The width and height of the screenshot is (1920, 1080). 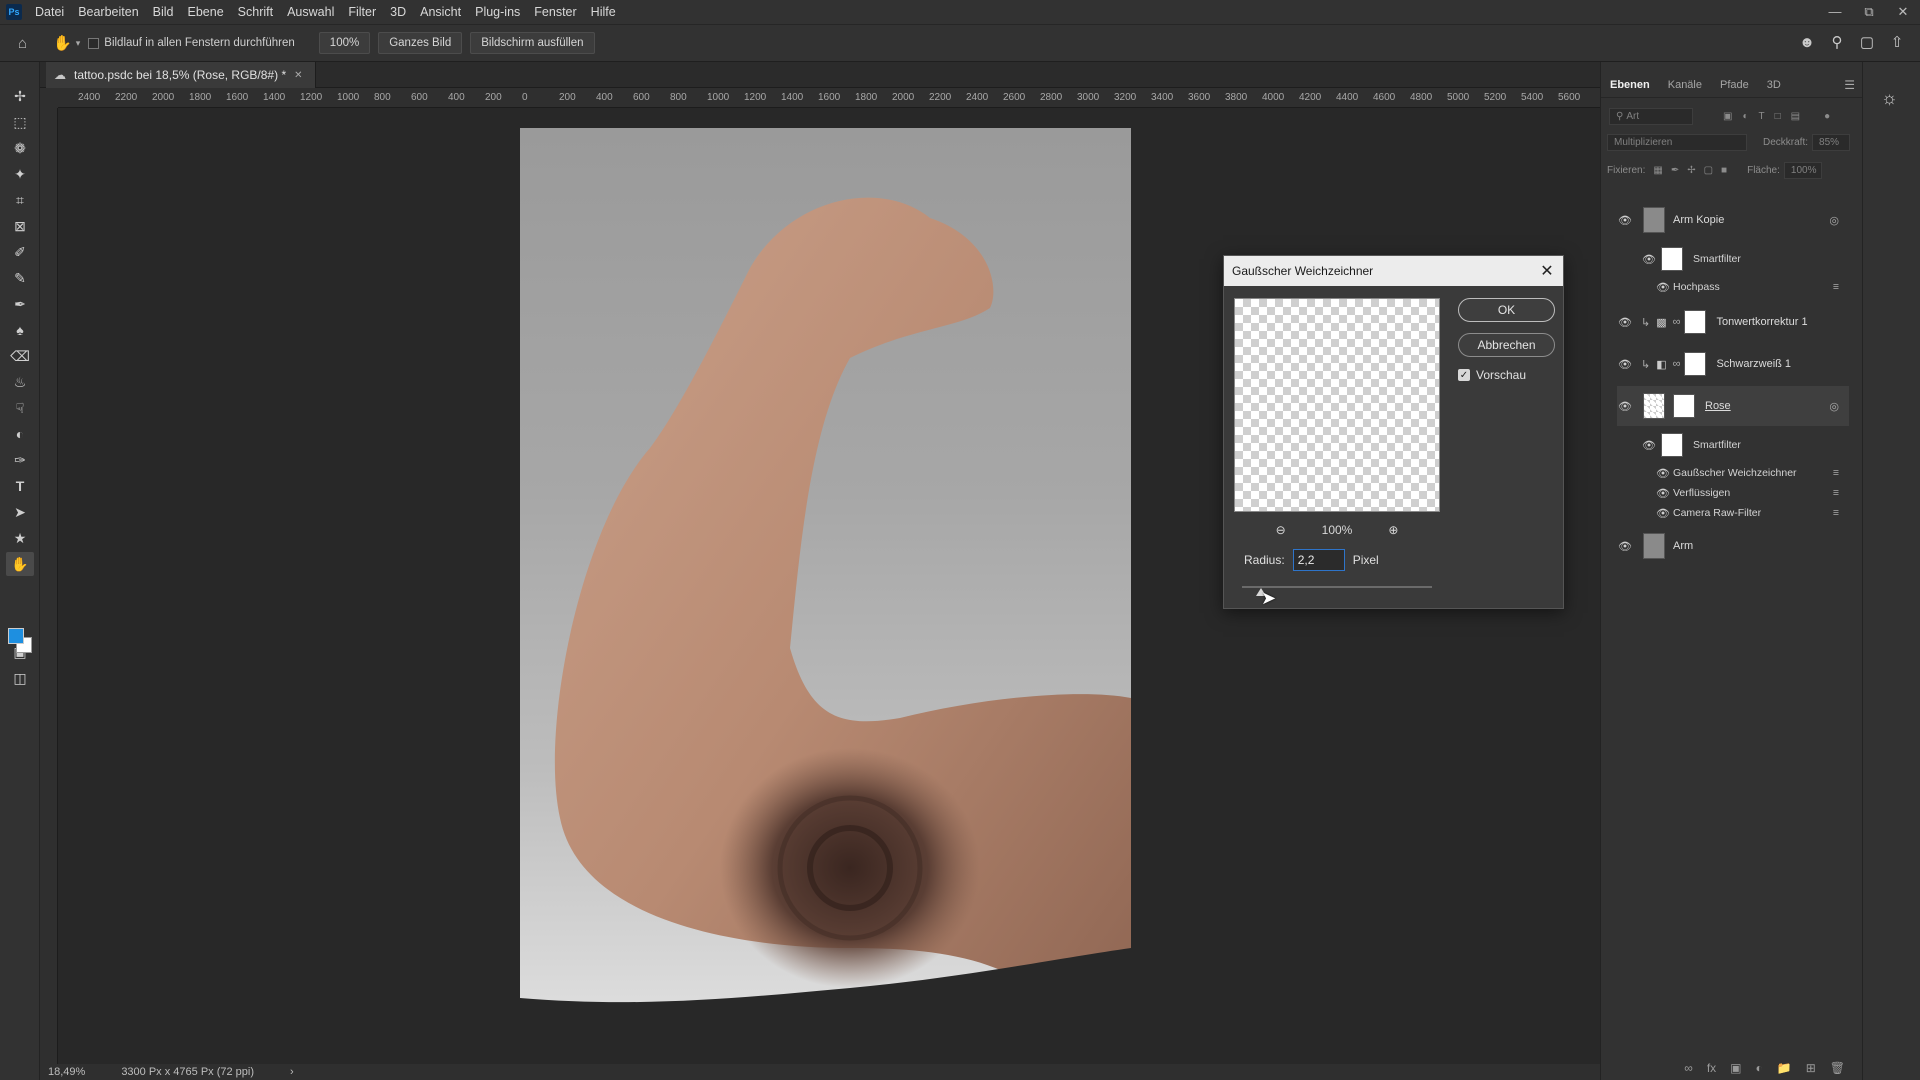 What do you see at coordinates (398, 12) in the screenshot?
I see `menu-3d: 3D` at bounding box center [398, 12].